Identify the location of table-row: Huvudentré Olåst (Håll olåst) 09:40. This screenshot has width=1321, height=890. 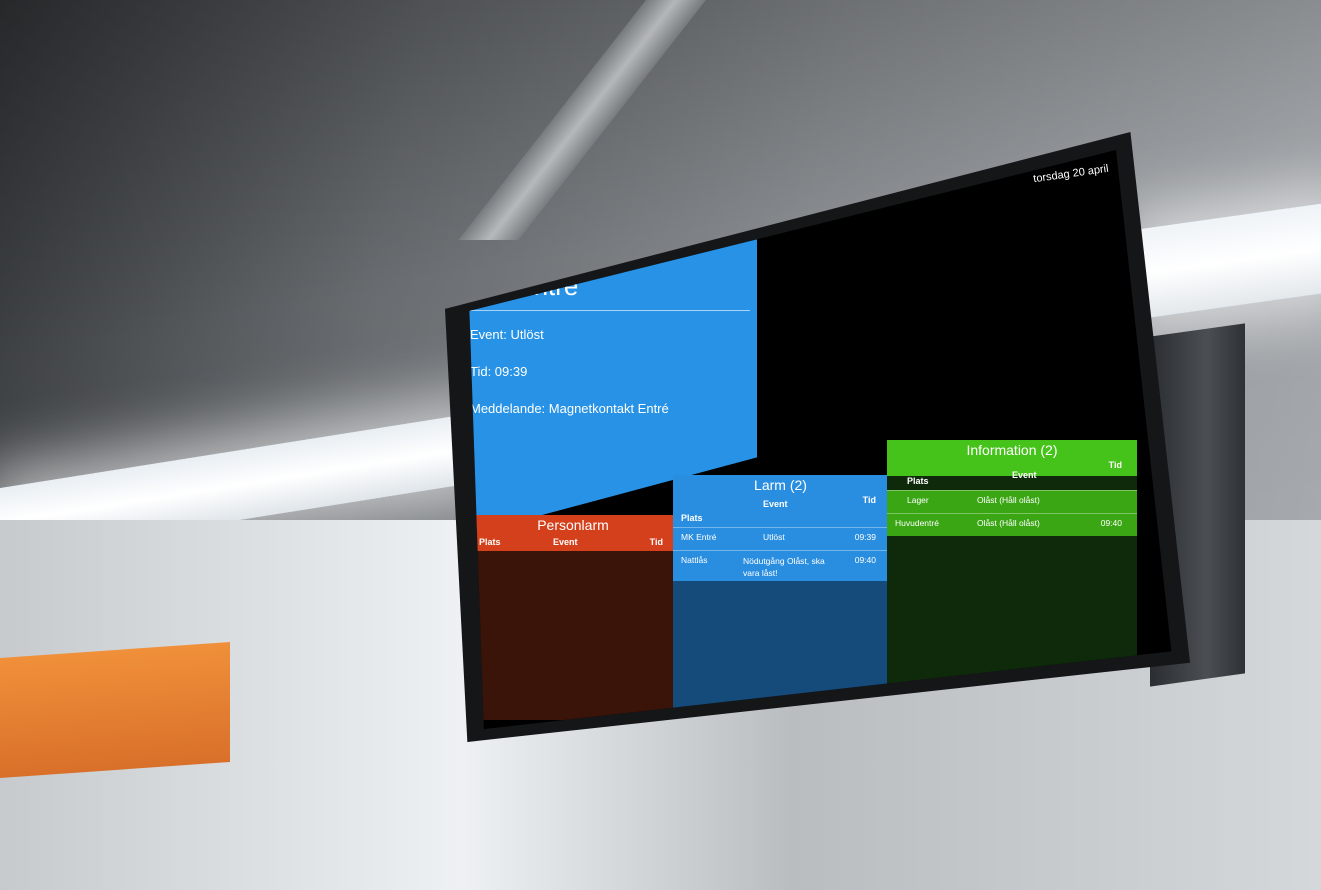
(1012, 524).